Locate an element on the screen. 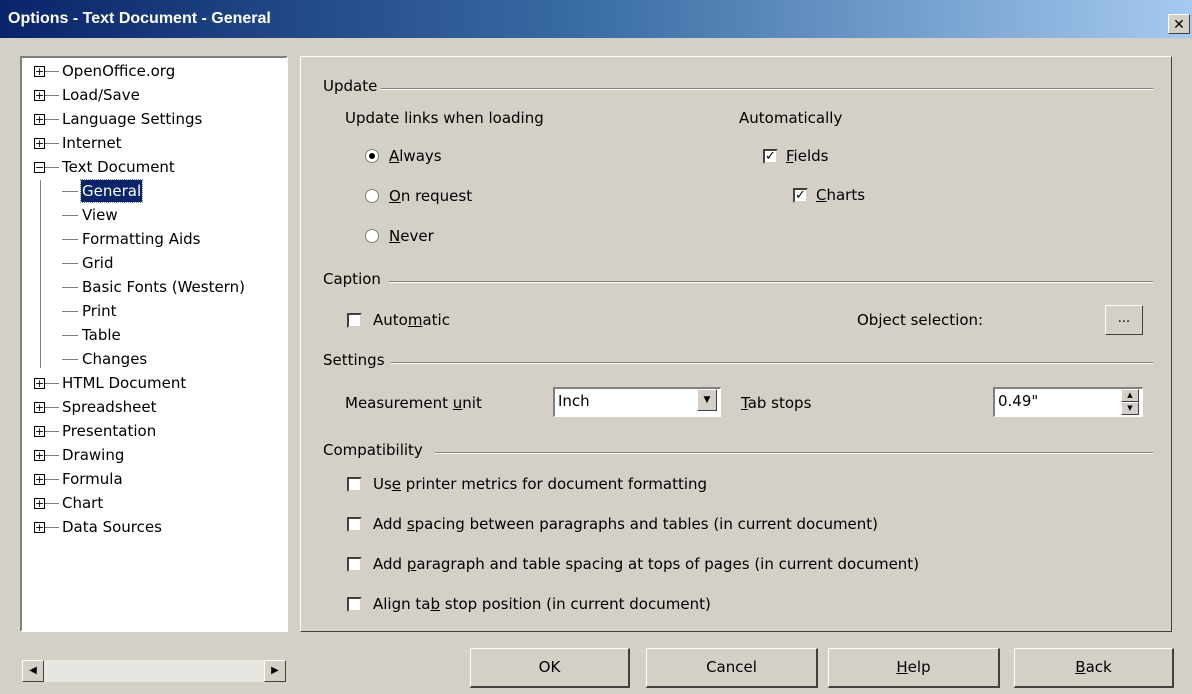 The height and width of the screenshot is (694, 1192). radio-never is located at coordinates (372, 236).